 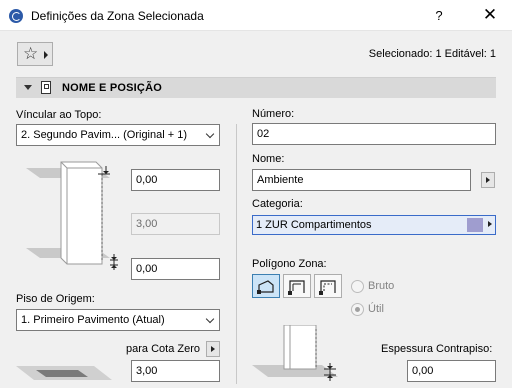 What do you see at coordinates (439, 16) in the screenshot?
I see `help-button: ?` at bounding box center [439, 16].